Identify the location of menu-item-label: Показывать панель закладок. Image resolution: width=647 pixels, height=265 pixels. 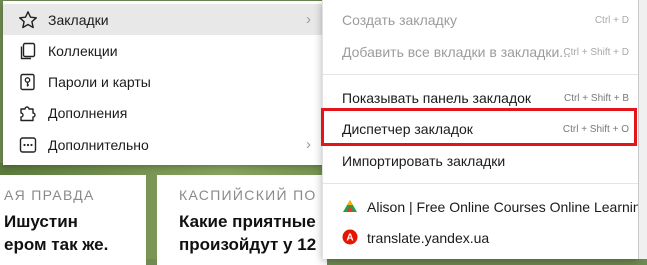
(437, 98).